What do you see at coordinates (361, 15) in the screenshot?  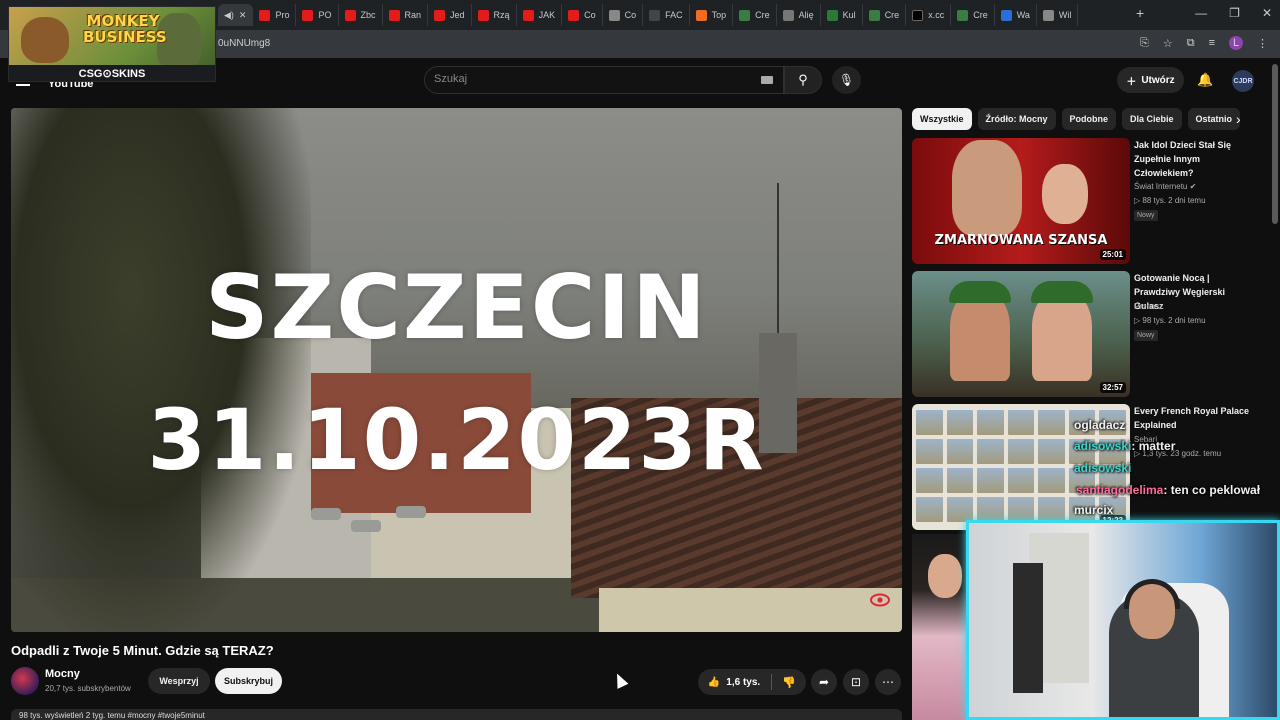 I see `browser-tab: Zbc` at bounding box center [361, 15].